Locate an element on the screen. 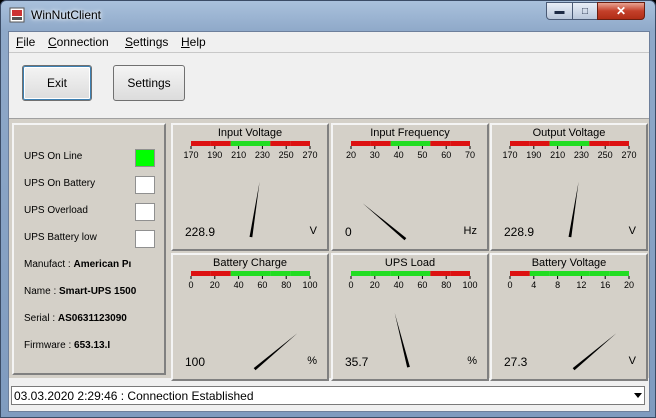 This screenshot has width=656, height=418. gauge-value: 35.7 is located at coordinates (357, 362).